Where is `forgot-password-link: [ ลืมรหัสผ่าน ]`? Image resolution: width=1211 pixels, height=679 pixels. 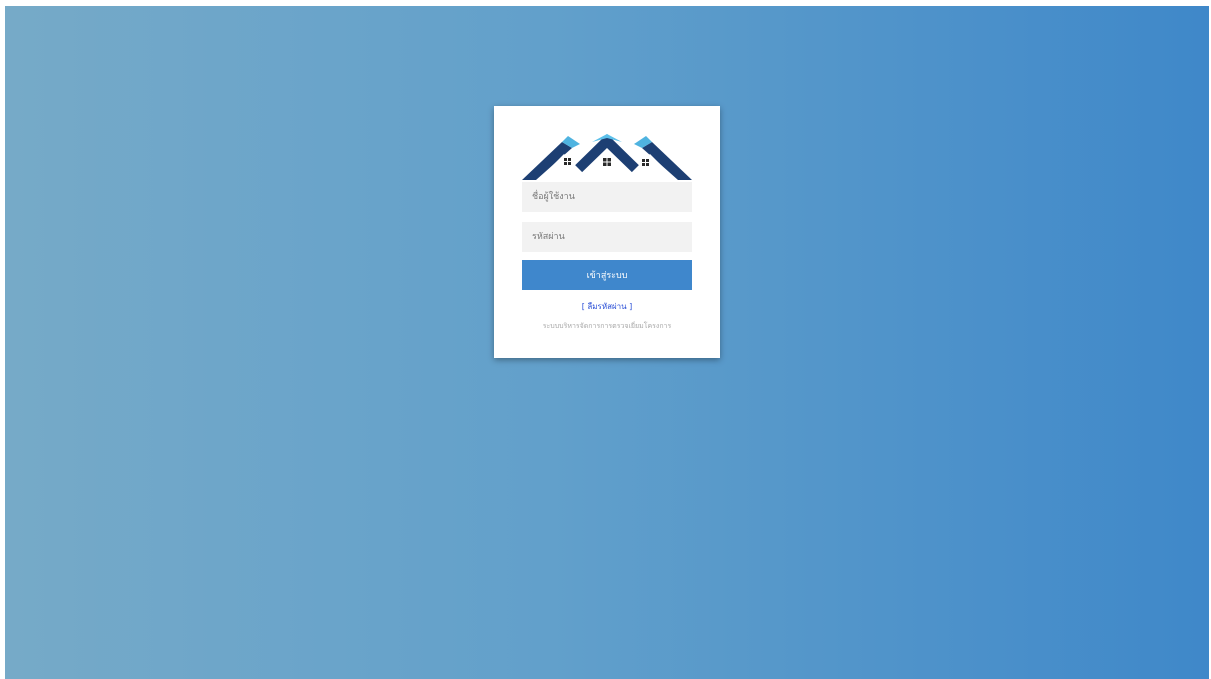
forgot-password-link: [ ลืมรหัสผ่าน ] is located at coordinates (607, 306).